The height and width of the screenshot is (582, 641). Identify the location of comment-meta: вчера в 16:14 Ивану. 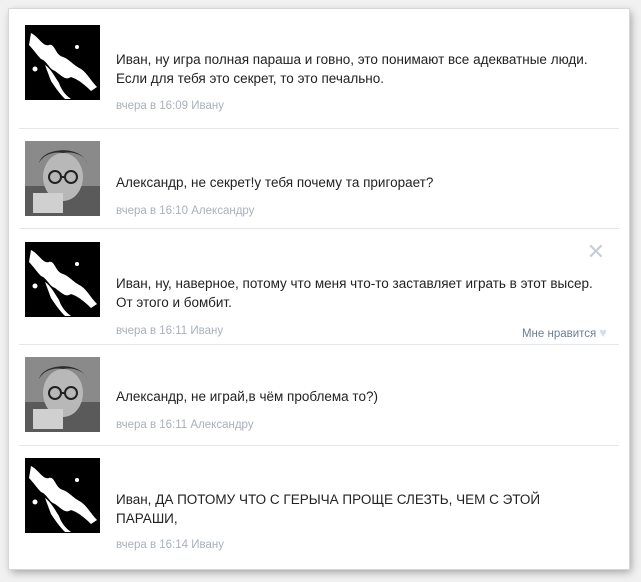
(170, 545).